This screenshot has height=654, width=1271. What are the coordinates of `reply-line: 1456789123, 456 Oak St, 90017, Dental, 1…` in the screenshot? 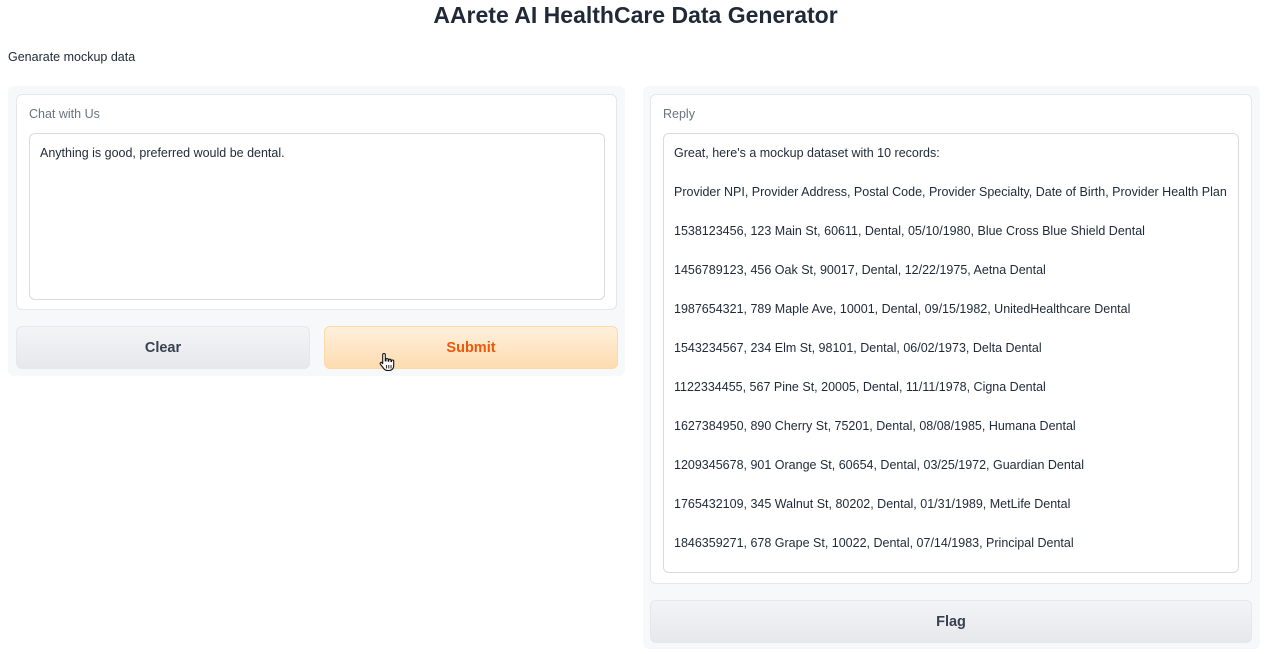 It's located at (860, 270).